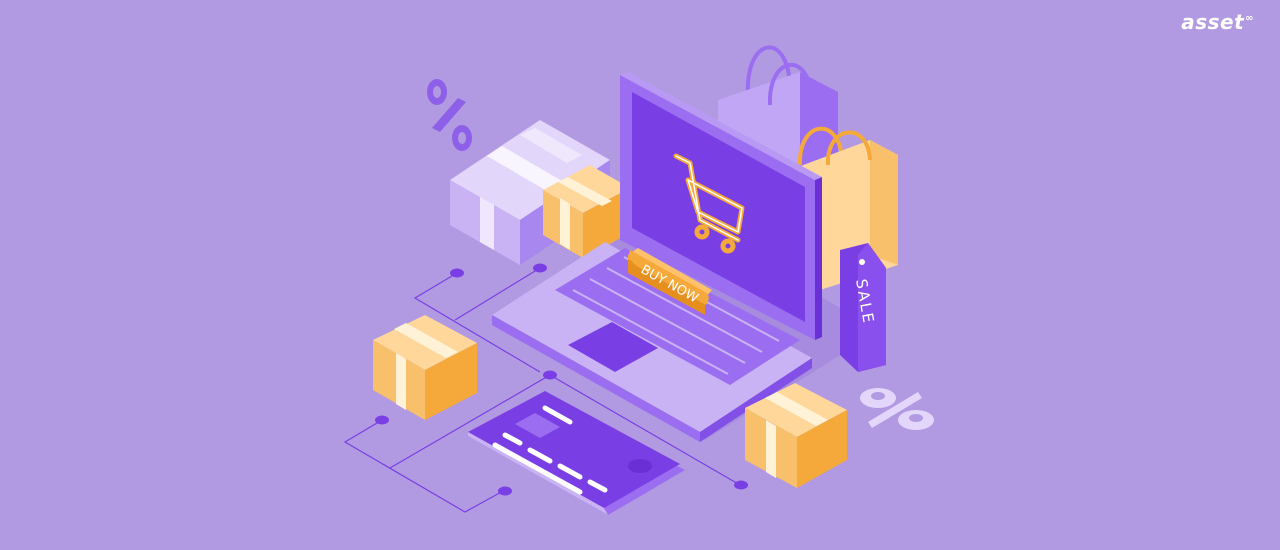 This screenshot has width=1280, height=550. I want to click on gift-box-orange-left, so click(425, 367).